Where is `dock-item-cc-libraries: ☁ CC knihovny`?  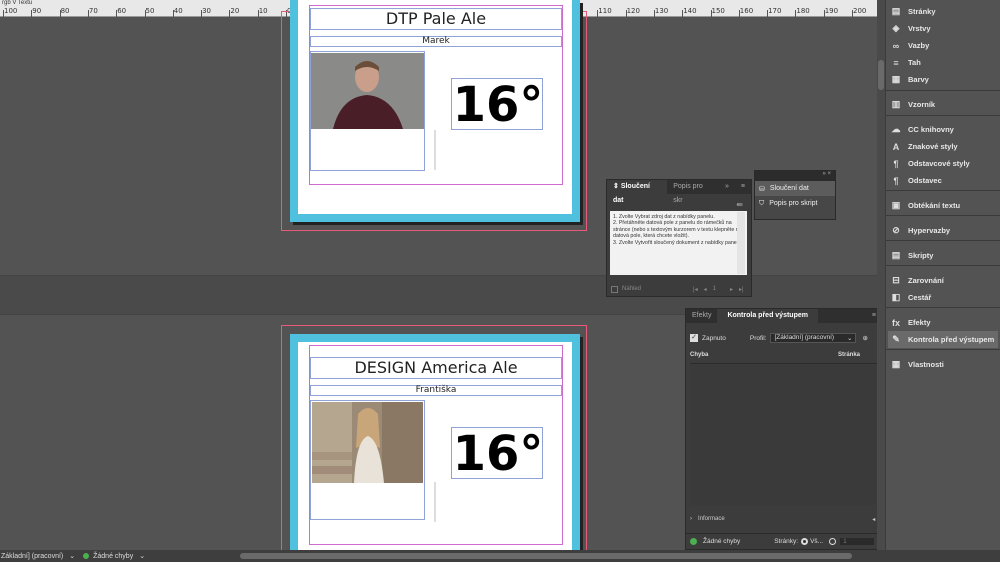
dock-item-cc-libraries: ☁ CC knihovny is located at coordinates (944, 129).